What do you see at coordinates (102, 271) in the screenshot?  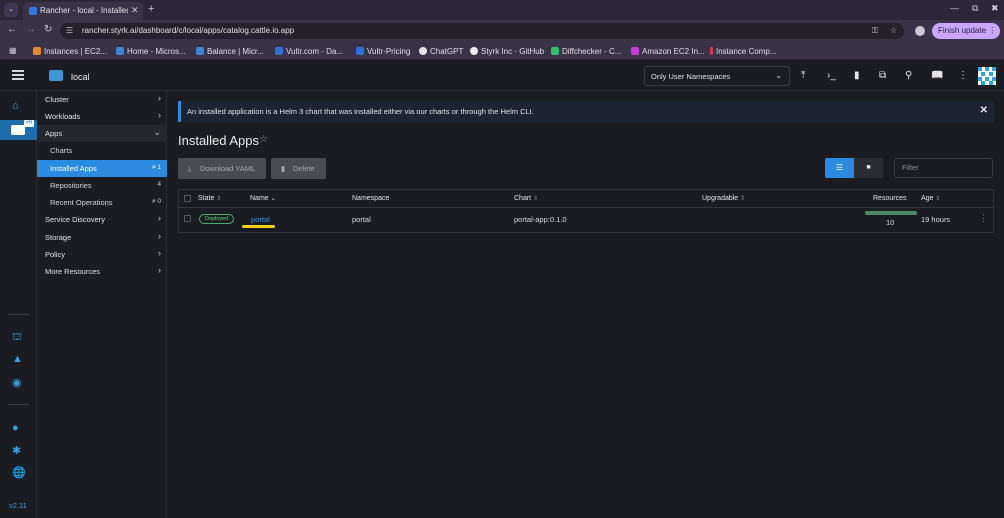 I see `nav-group-more-resources: More Resources ›` at bounding box center [102, 271].